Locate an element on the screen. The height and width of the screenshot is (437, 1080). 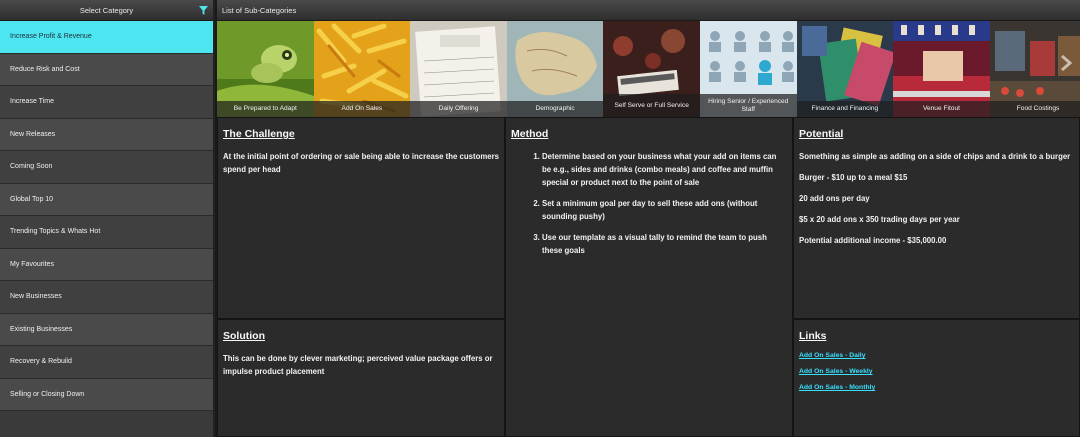
category-item-increase-profit: Increase Profit & Revenue is located at coordinates (106, 37).